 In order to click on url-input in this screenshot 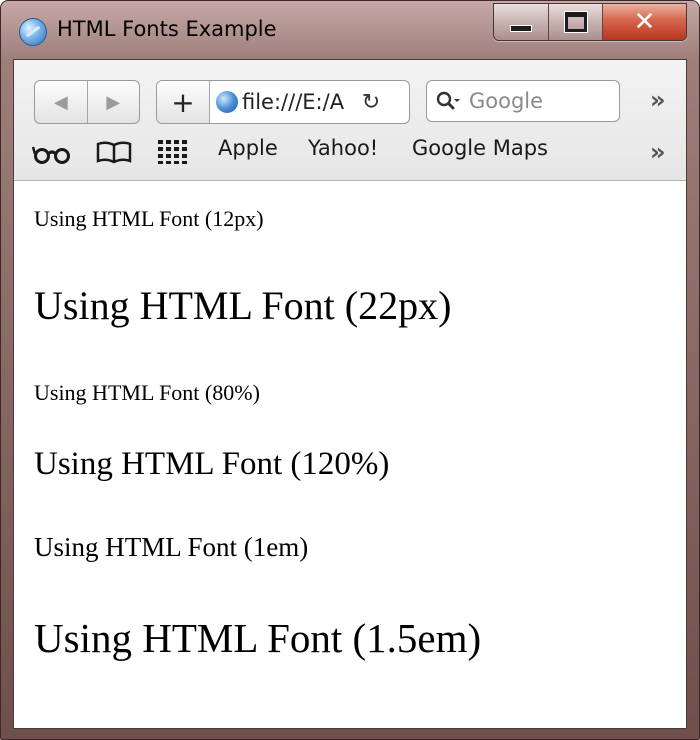, I will do `click(298, 102)`.